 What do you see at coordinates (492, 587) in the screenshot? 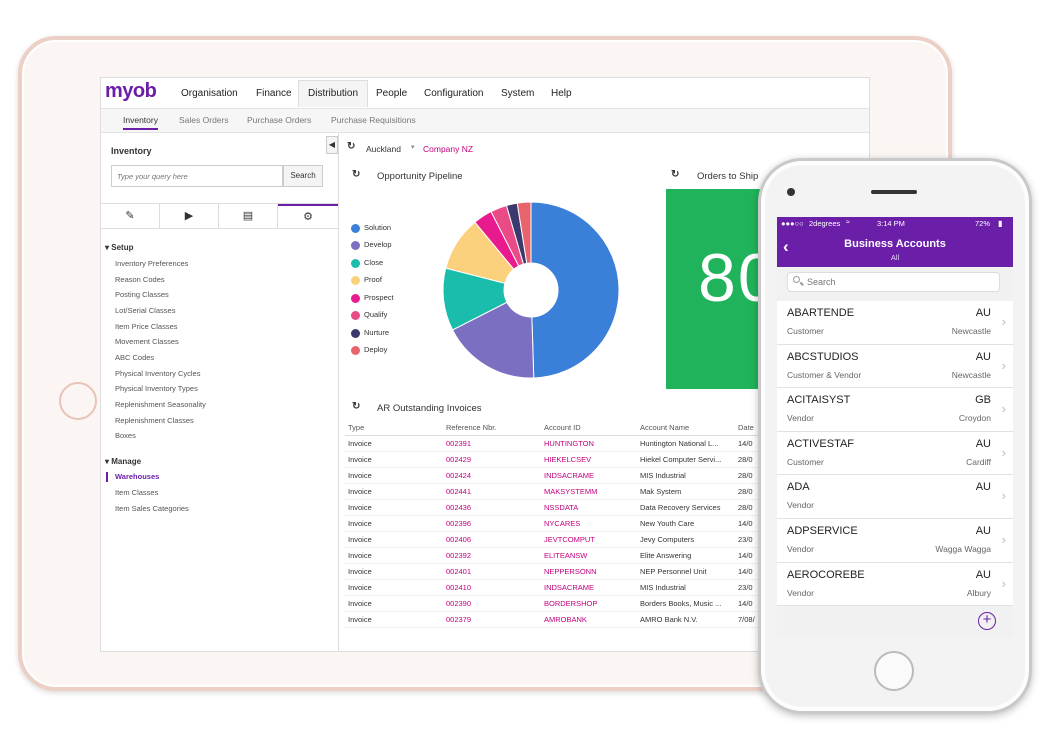
I see `cell-reference-link: 002410` at bounding box center [492, 587].